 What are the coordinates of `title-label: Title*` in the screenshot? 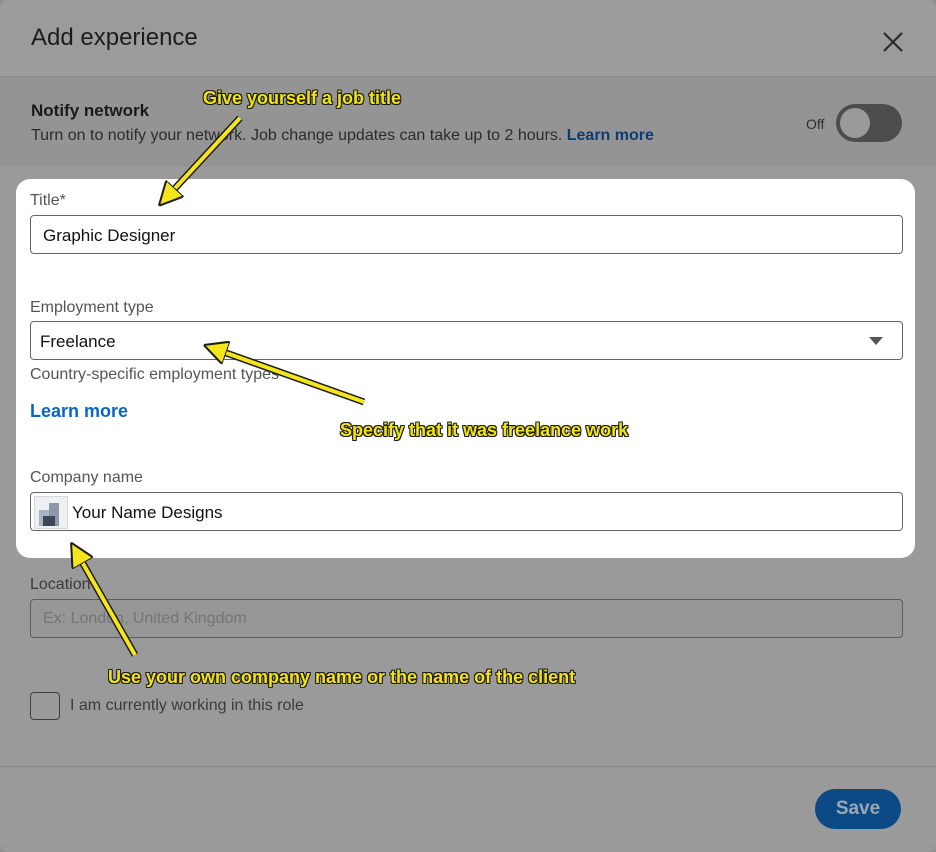 It's located at (48, 200).